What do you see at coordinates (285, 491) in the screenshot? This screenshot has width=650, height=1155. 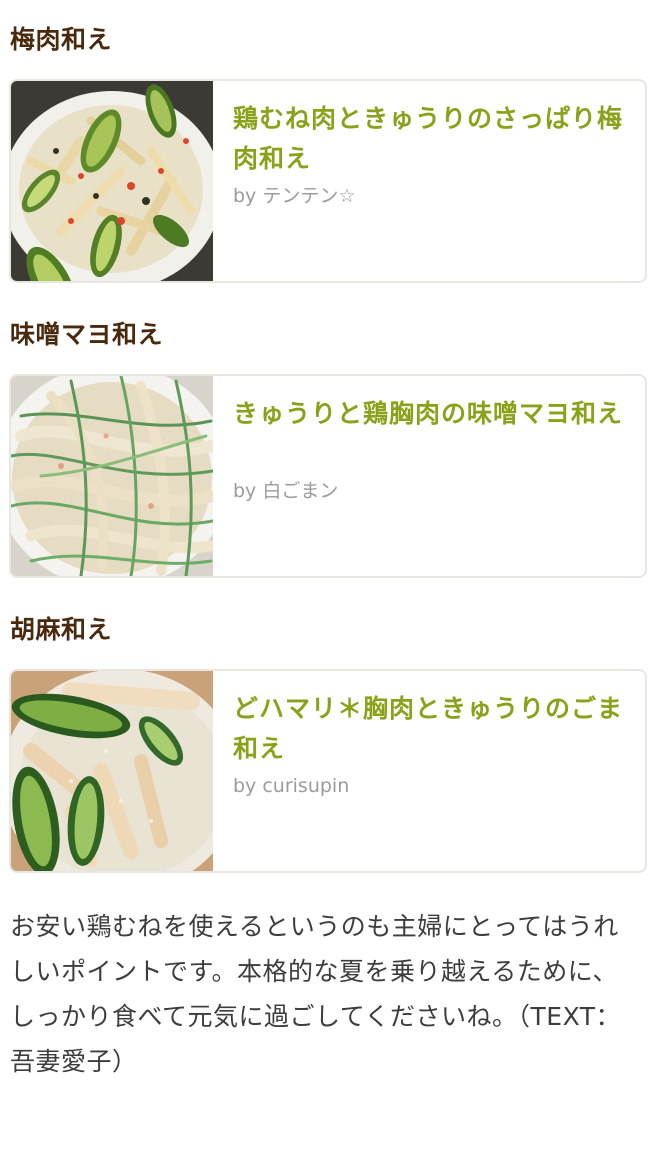 I see `recipe-author: by 白ごまン` at bounding box center [285, 491].